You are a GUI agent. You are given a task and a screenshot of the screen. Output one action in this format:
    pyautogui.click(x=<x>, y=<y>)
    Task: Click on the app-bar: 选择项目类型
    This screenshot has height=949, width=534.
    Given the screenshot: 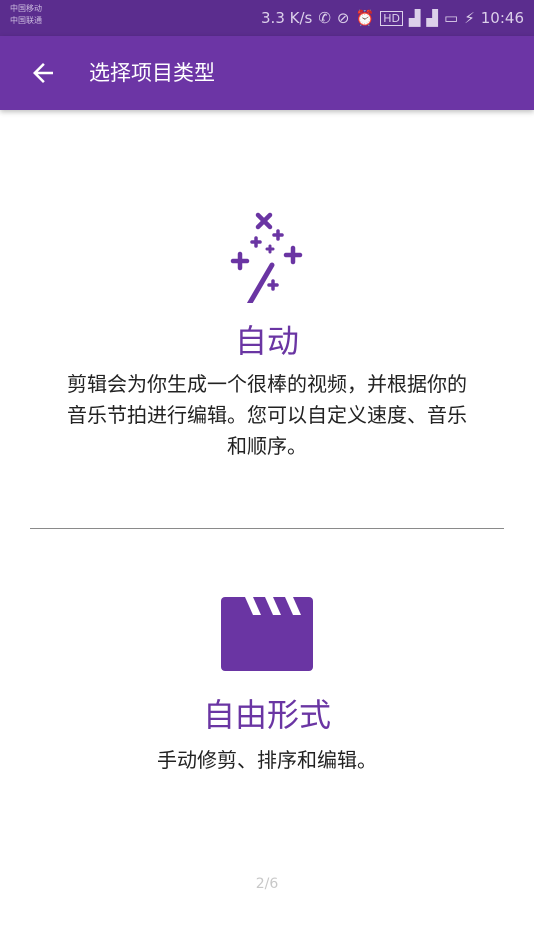 What is the action you would take?
    pyautogui.click(x=267, y=73)
    